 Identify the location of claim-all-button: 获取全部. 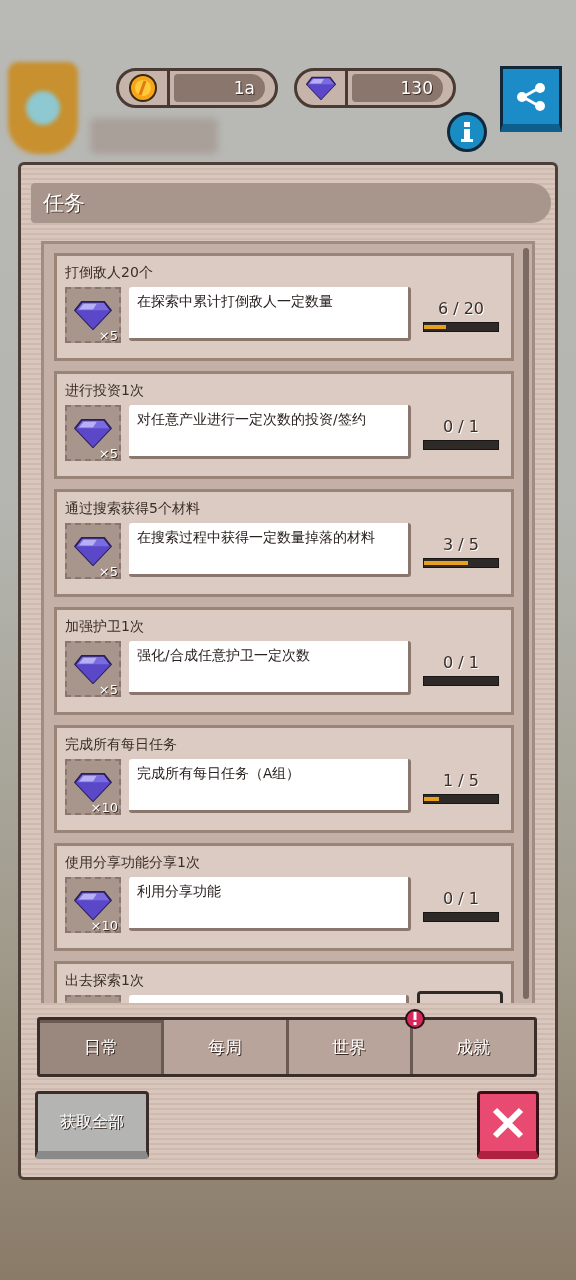
(92, 1125).